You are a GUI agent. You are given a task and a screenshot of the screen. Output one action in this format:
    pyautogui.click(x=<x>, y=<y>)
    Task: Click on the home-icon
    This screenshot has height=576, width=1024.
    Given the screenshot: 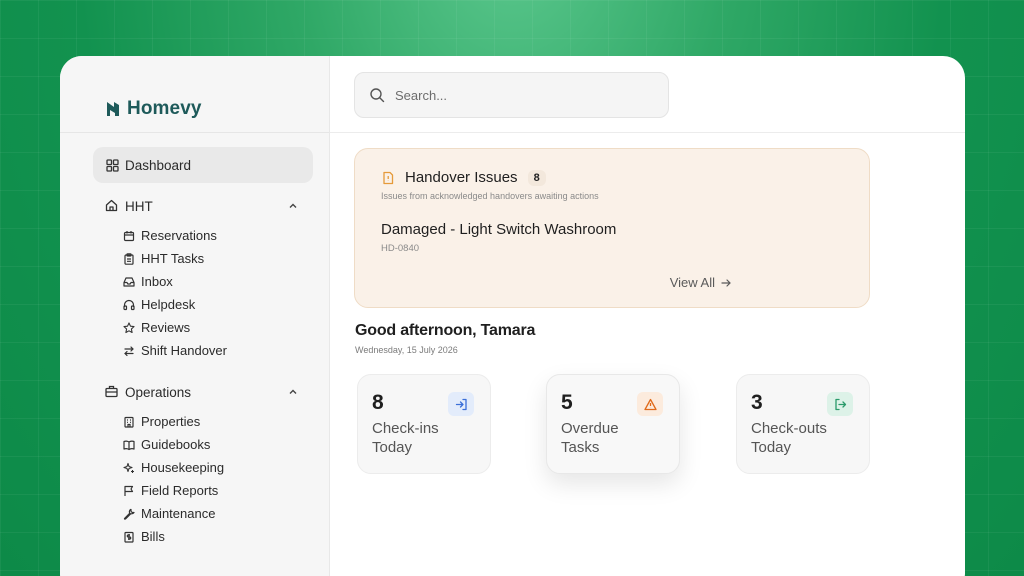 What is the action you would take?
    pyautogui.click(x=112, y=206)
    